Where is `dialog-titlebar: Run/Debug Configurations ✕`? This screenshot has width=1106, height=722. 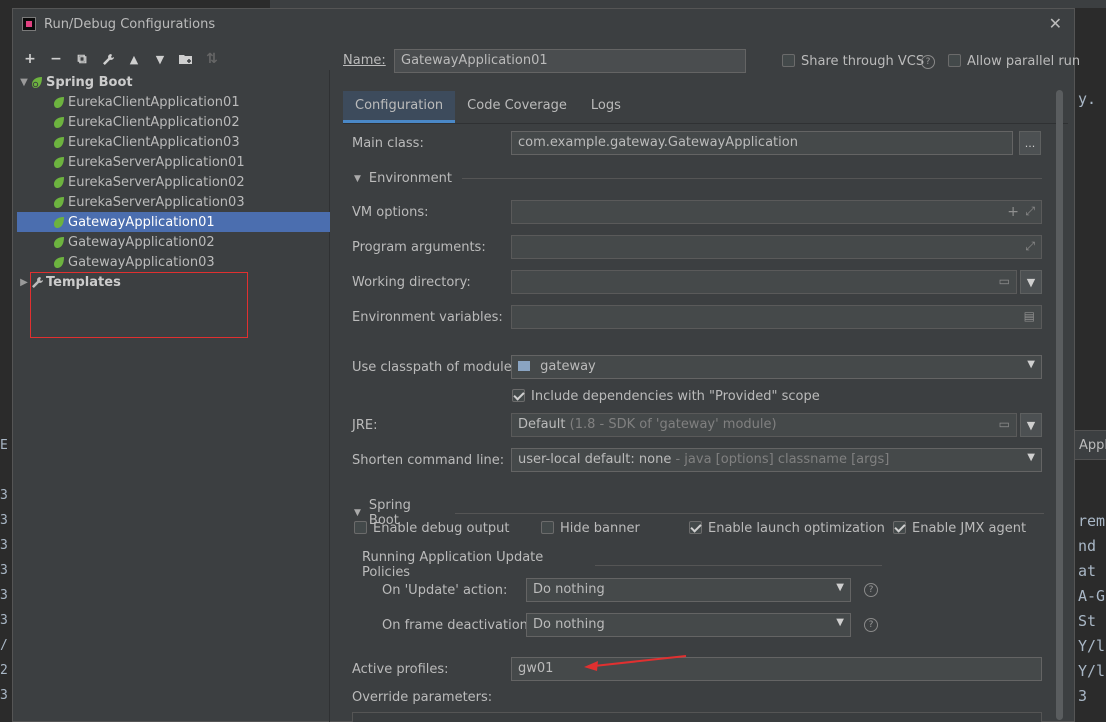
dialog-titlebar: Run/Debug Configurations ✕ is located at coordinates (543, 24).